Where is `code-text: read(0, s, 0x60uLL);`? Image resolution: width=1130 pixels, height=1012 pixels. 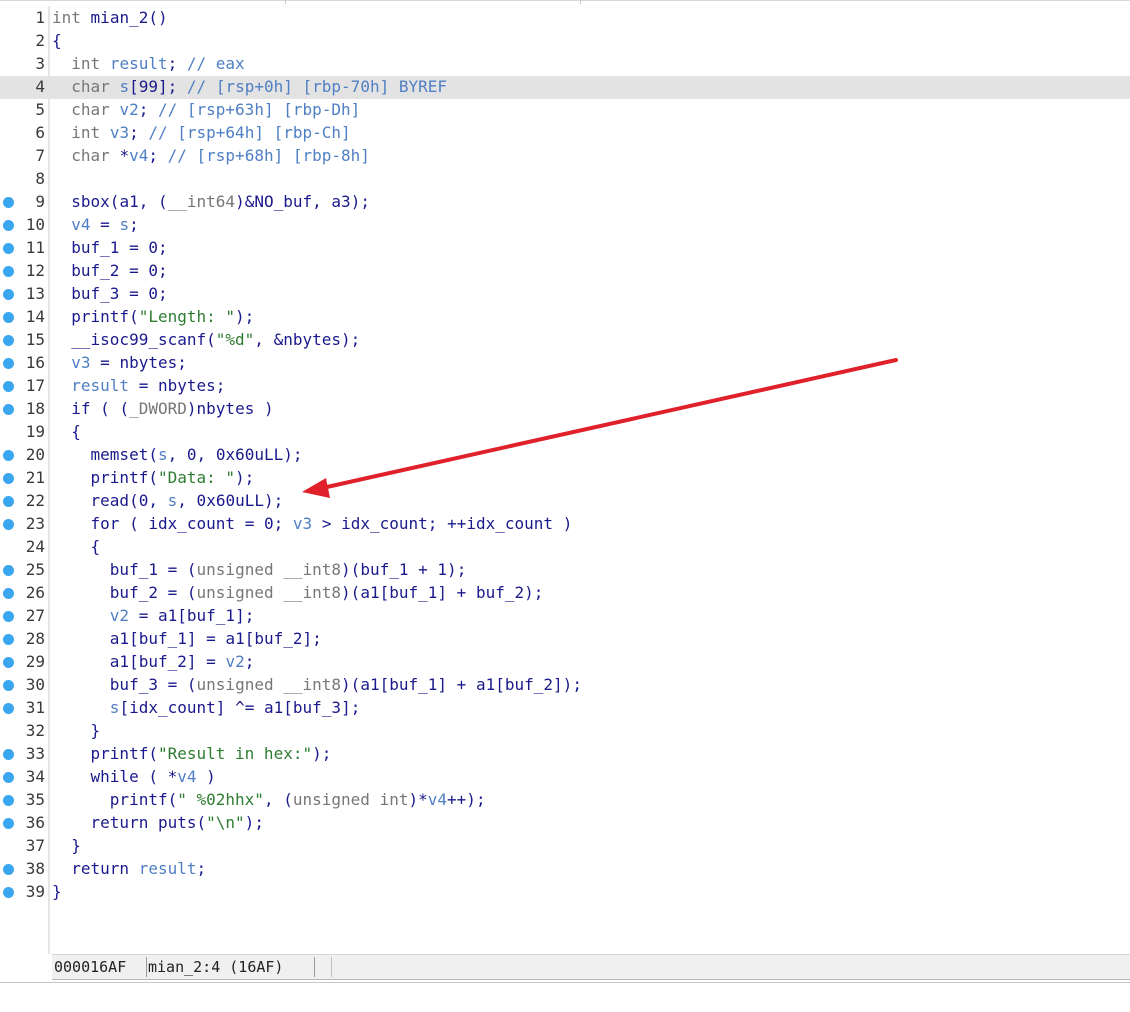
code-text: read(0, s, 0x60uLL); is located at coordinates (168, 501).